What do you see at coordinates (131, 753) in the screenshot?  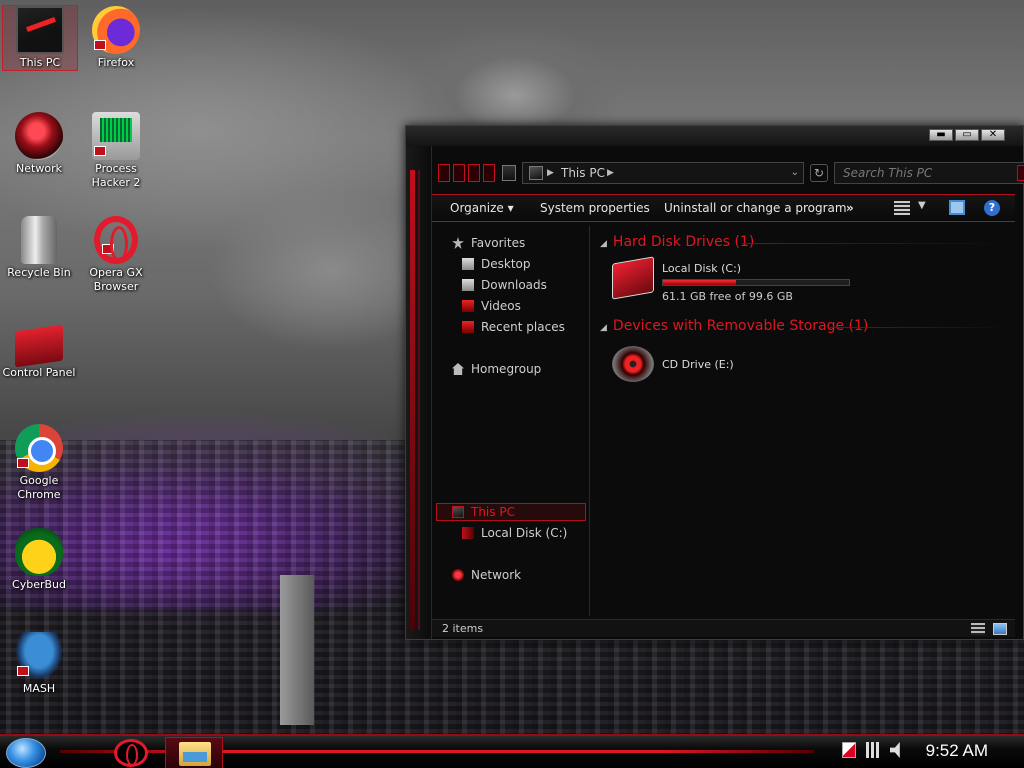 I see `taskbar-opera-gx` at bounding box center [131, 753].